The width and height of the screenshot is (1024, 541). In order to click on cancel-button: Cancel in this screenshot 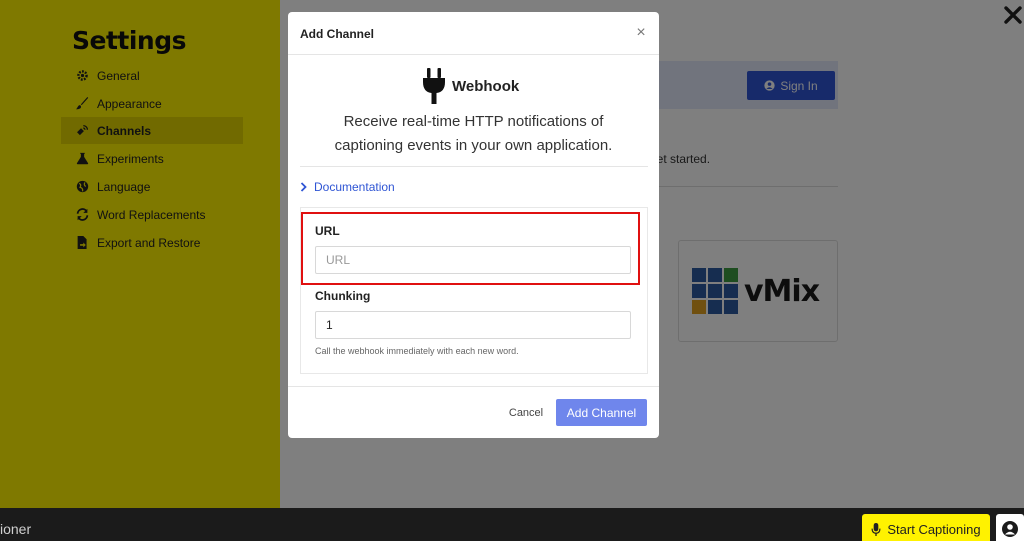, I will do `click(526, 413)`.